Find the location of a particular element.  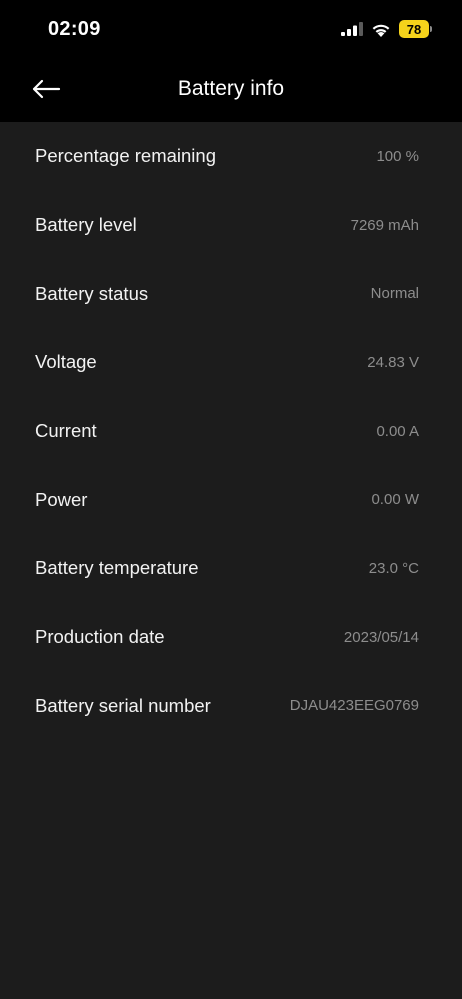

info-label: Battery level is located at coordinates (86, 225).